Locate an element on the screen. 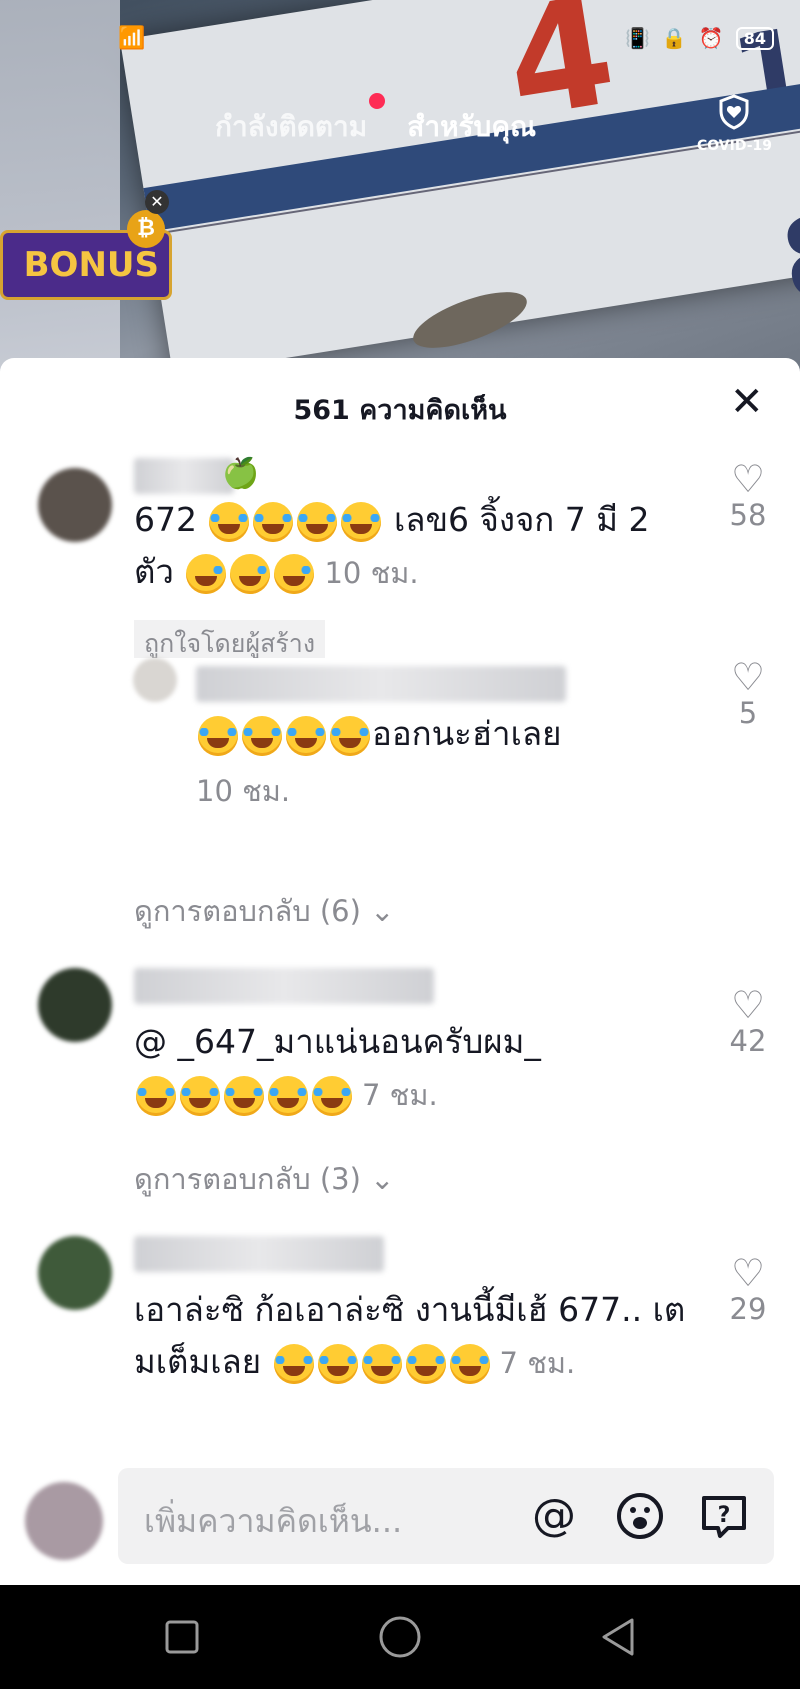 Image resolution: width=800 pixels, height=1689 pixels. battery-indicator: 84 is located at coordinates (754, 38).